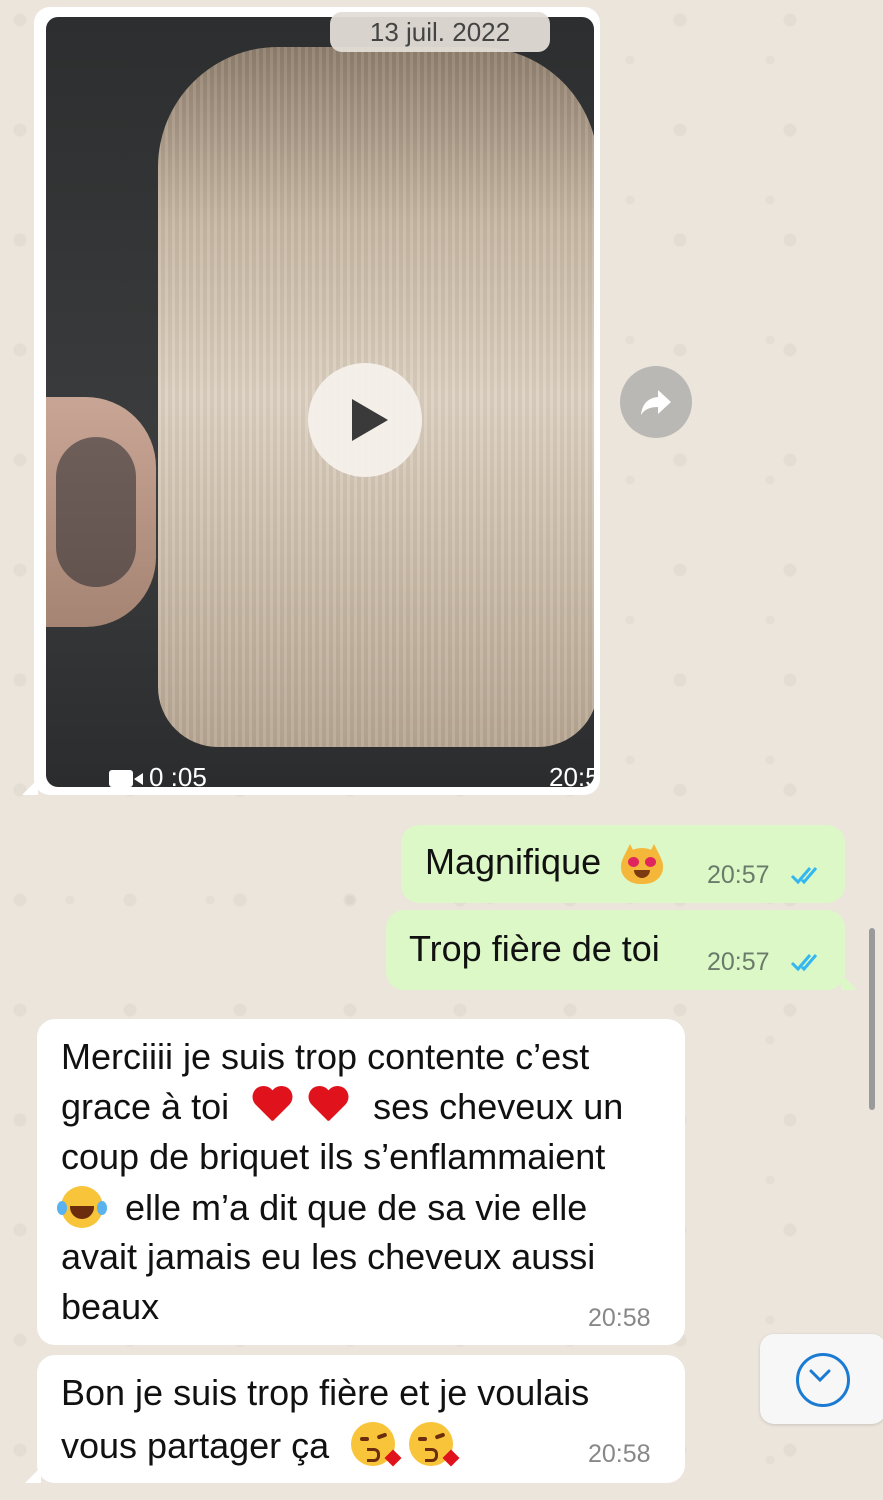 This screenshot has height=1500, width=883. Describe the element at coordinates (498, 1106) in the screenshot. I see `message-line-text: ses cheveux un` at that location.